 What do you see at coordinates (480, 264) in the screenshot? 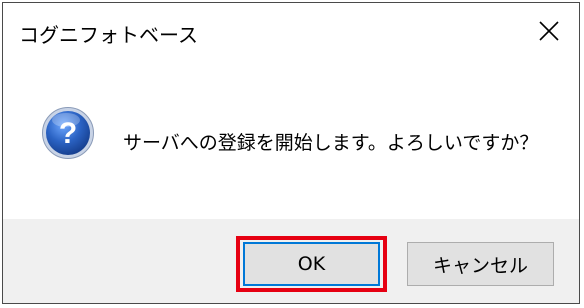
I see `cancel-button: キャンセル` at bounding box center [480, 264].